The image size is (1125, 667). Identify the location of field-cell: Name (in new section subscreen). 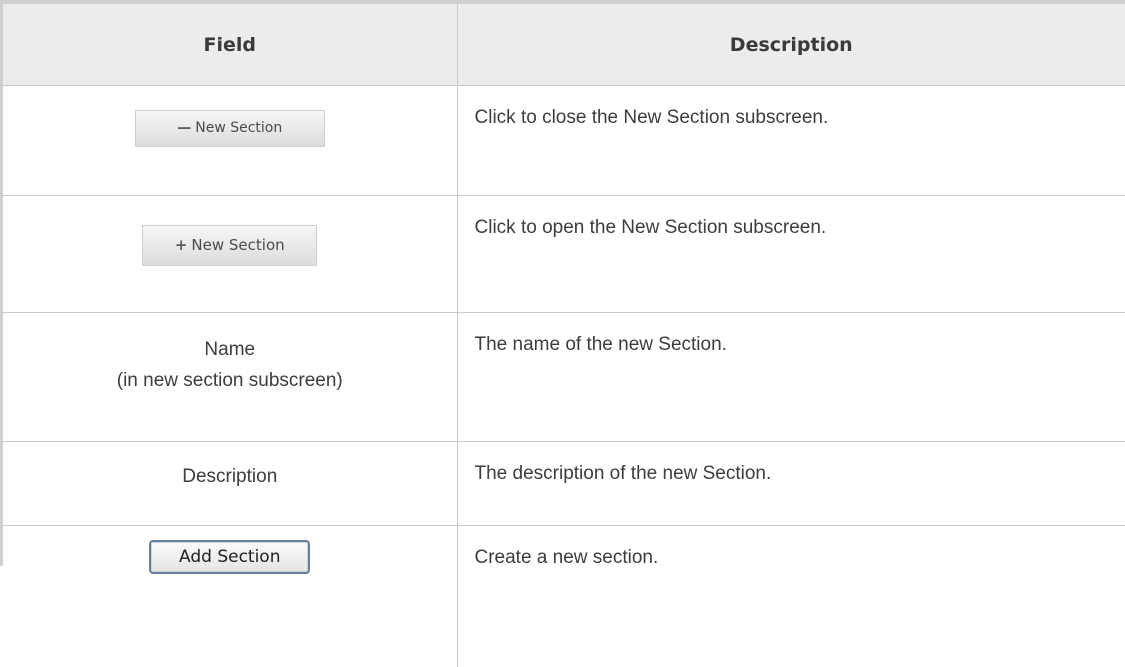
(230, 377).